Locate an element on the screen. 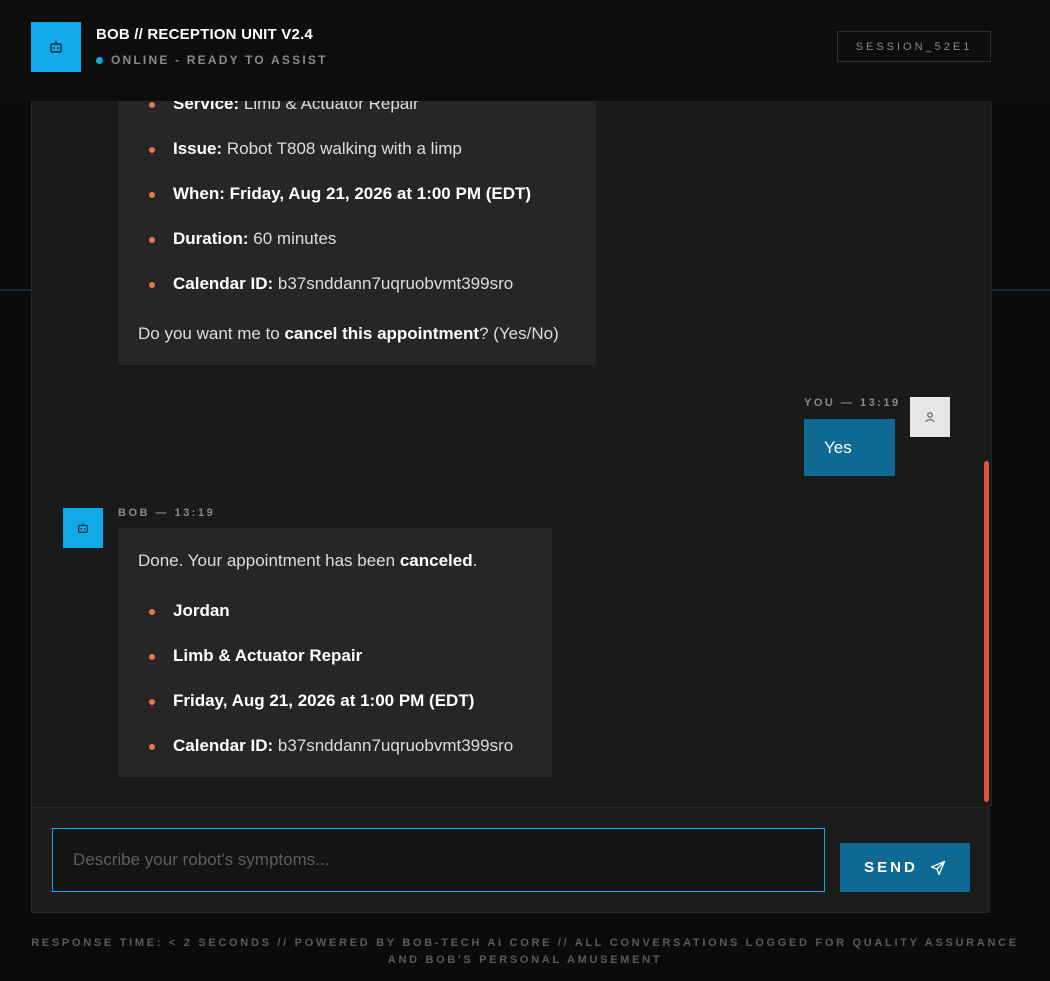 The width and height of the screenshot is (1050, 981). session-badge: SESSION_52E1 is located at coordinates (914, 46).